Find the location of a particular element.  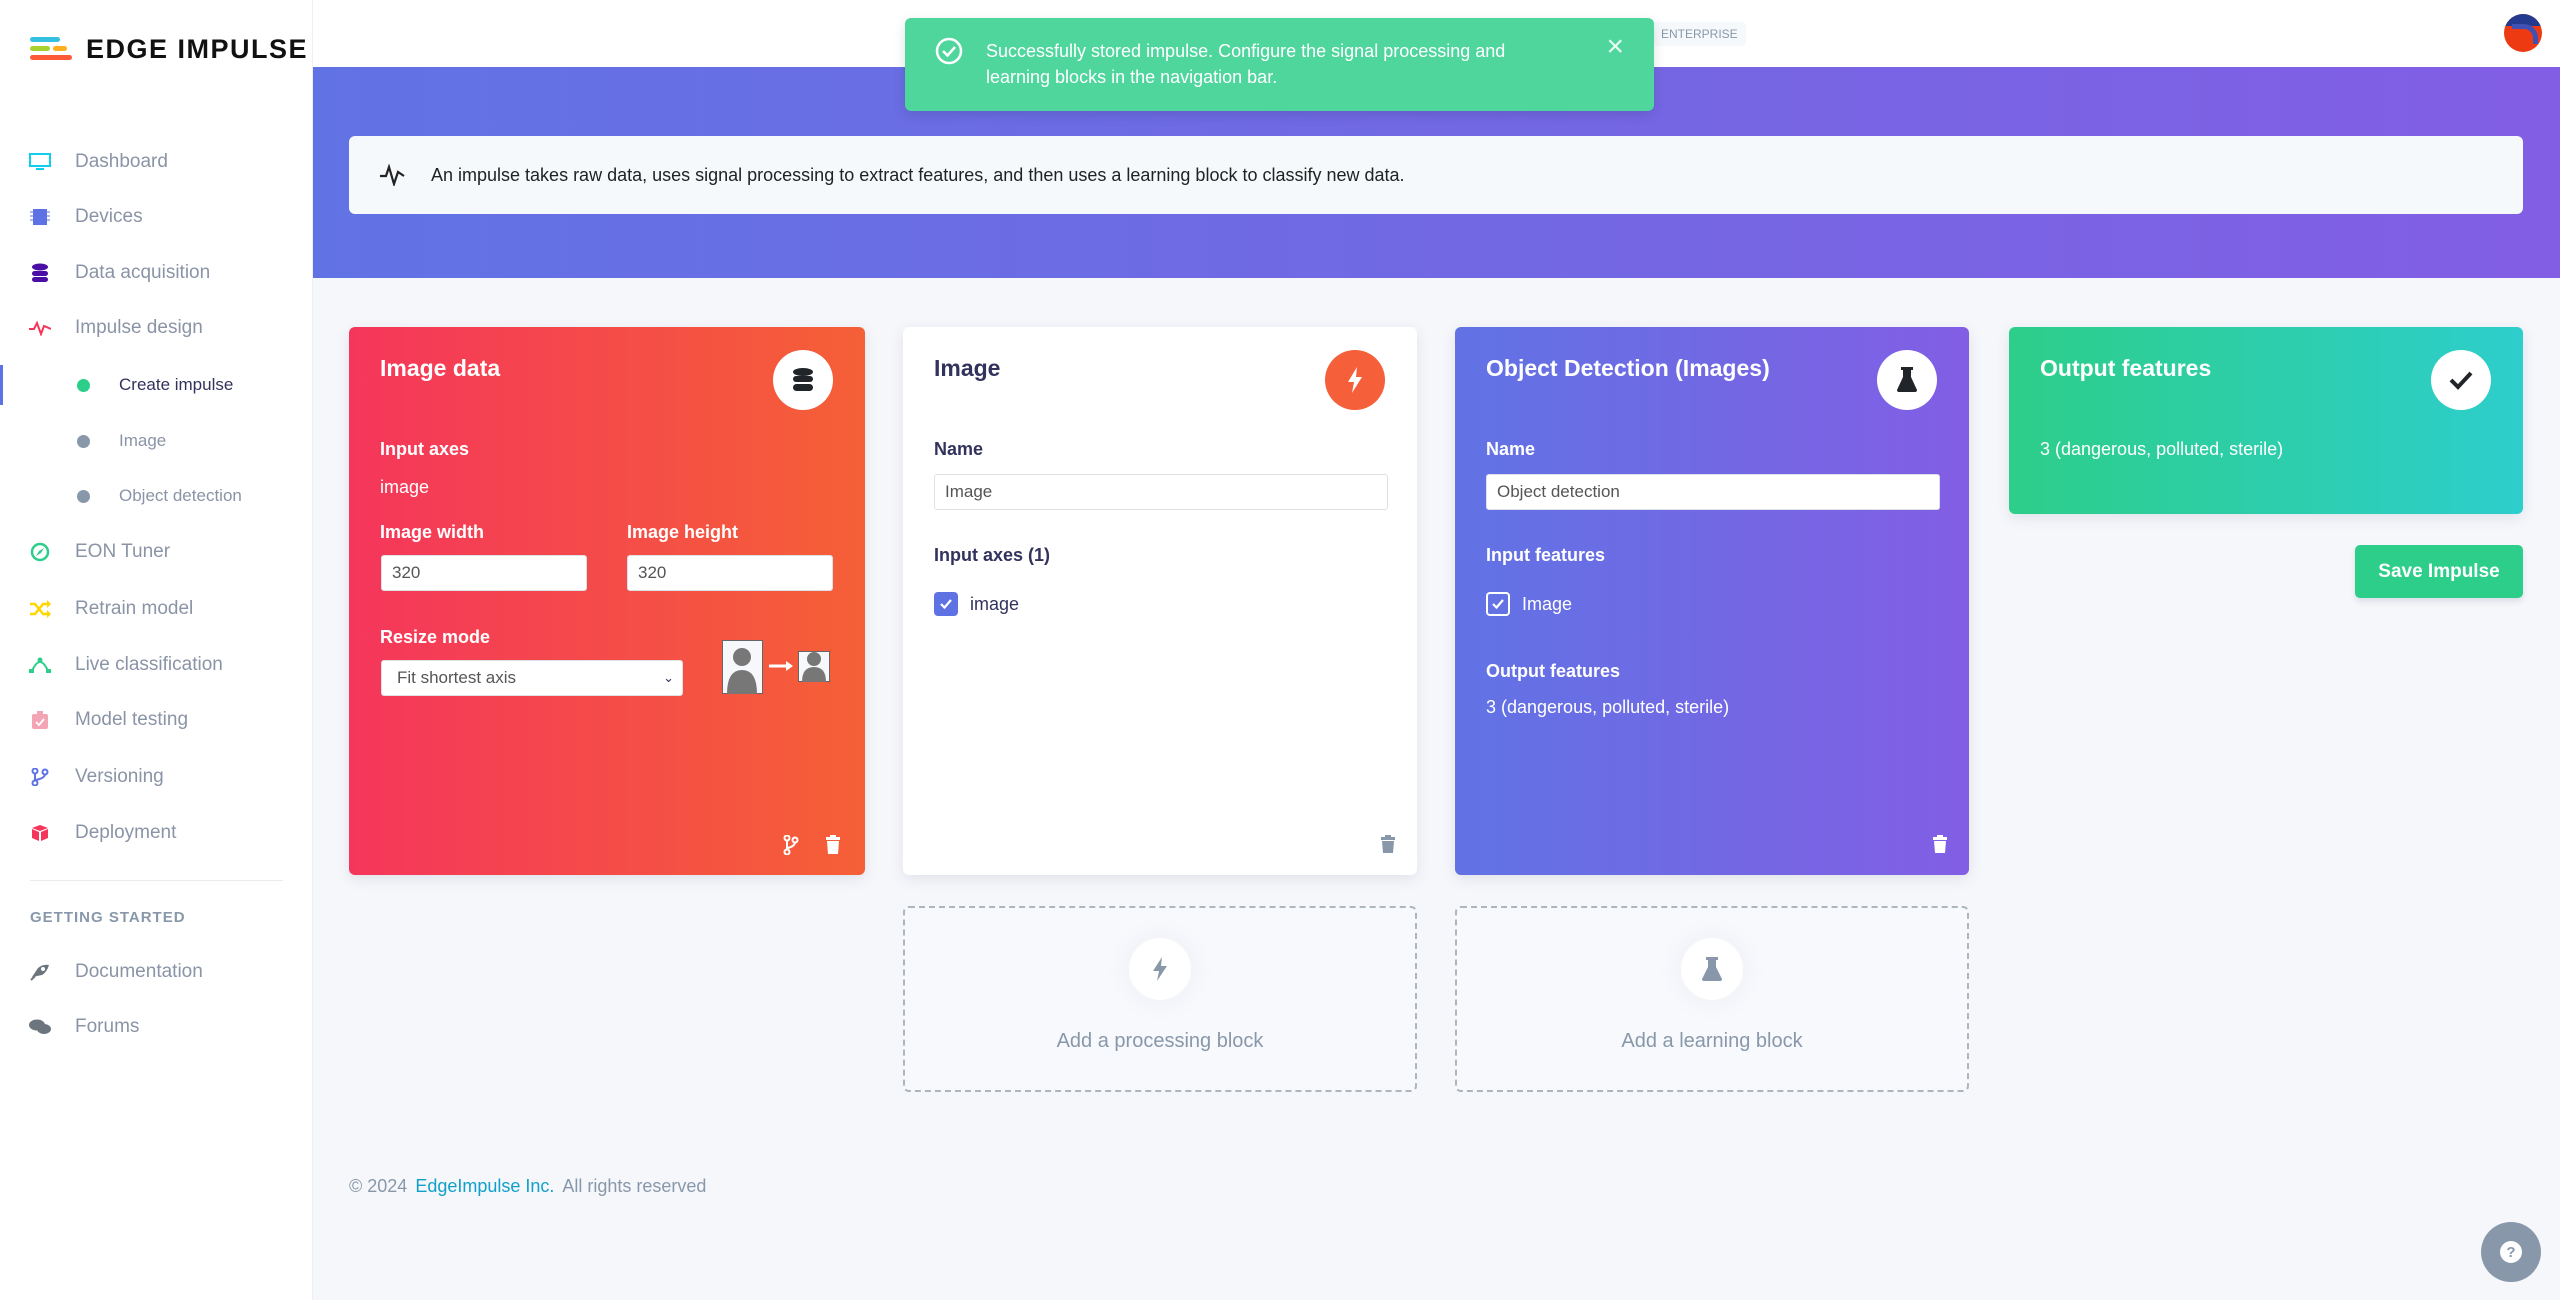

brand-name: EDGE IMPULSE is located at coordinates (197, 49).